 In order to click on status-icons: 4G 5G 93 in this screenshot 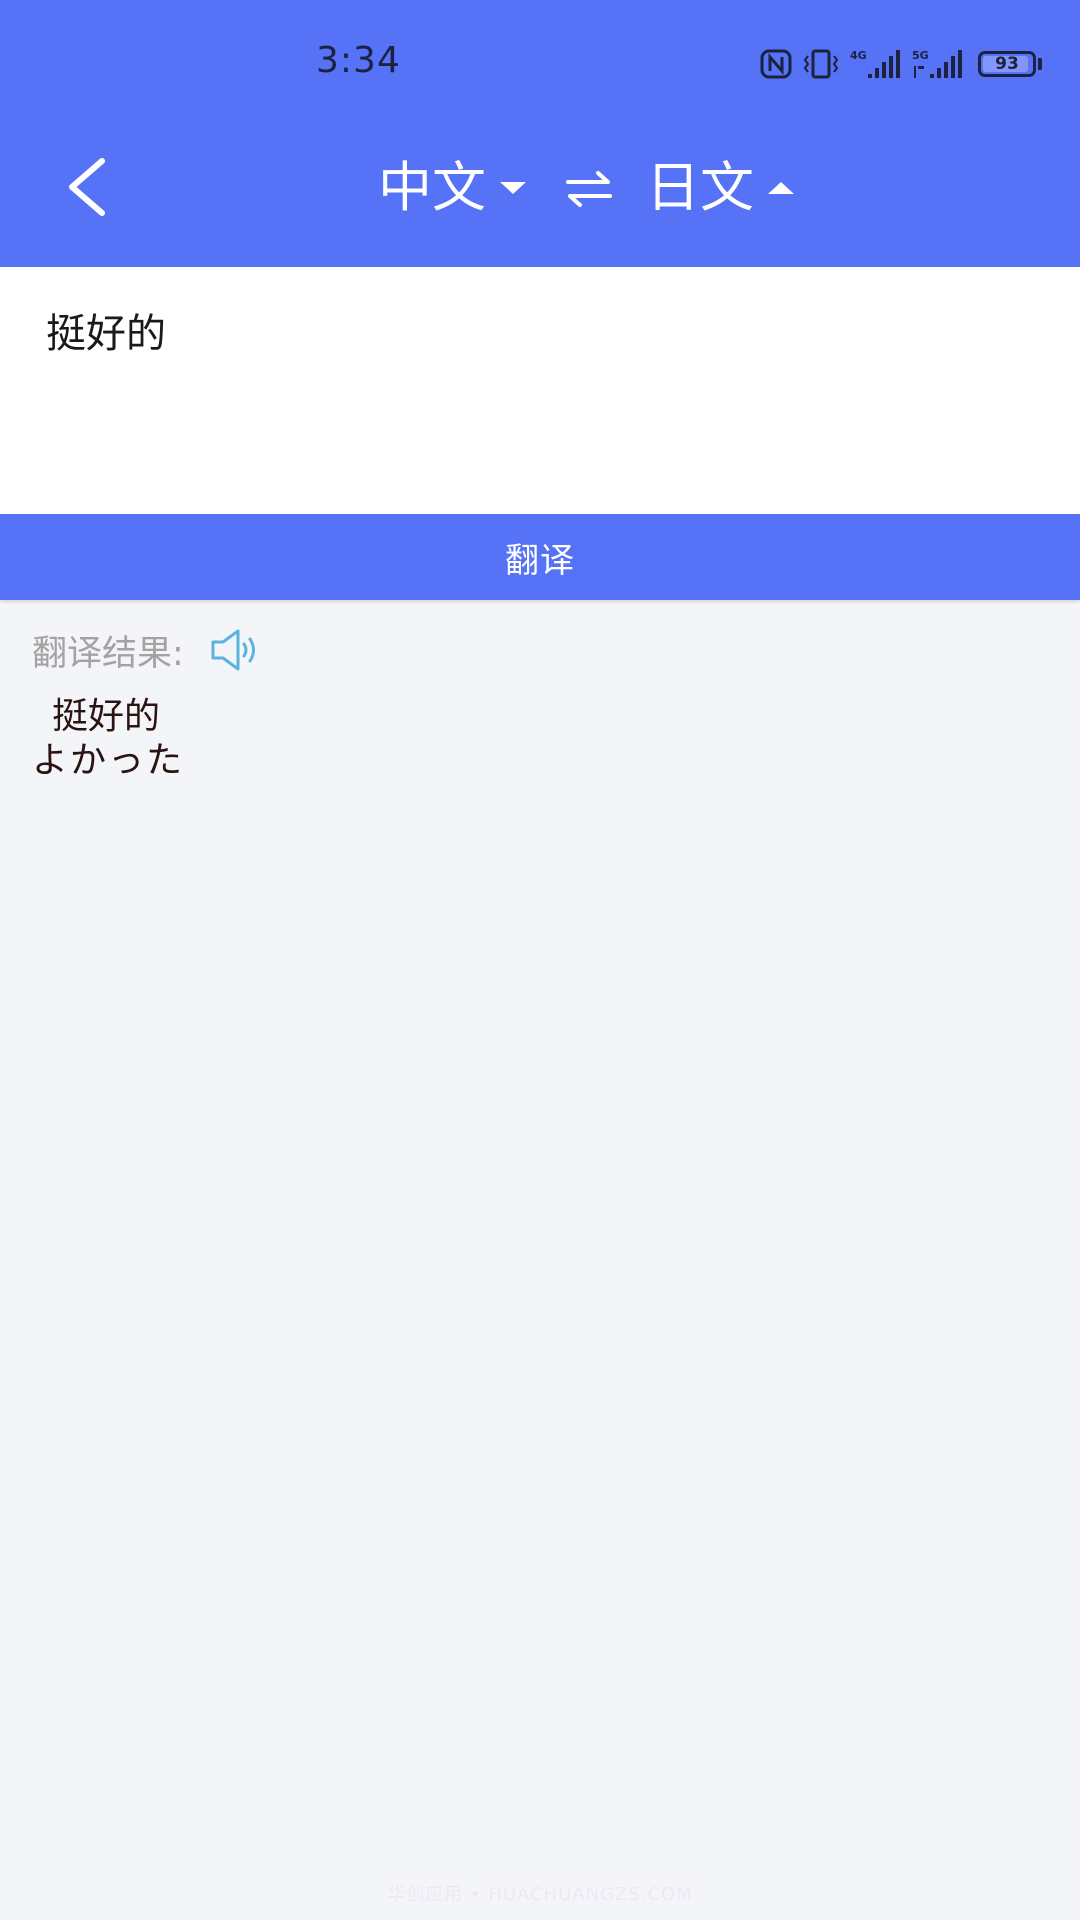, I will do `click(901, 64)`.